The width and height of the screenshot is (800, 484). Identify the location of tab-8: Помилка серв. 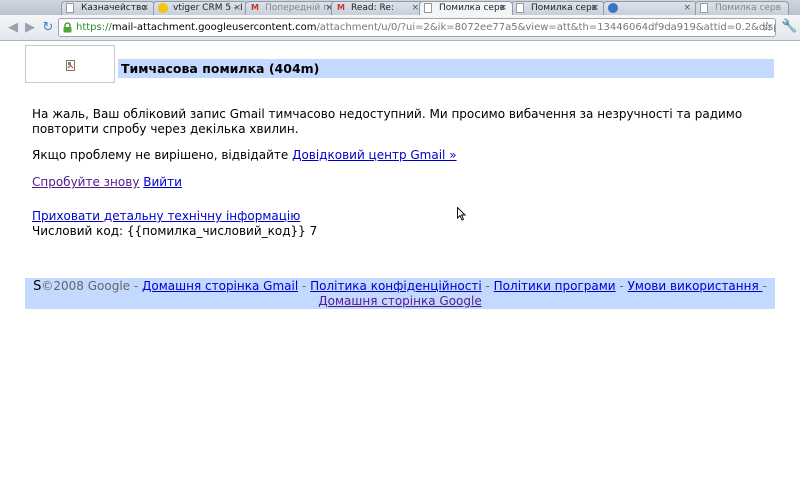
(742, 8).